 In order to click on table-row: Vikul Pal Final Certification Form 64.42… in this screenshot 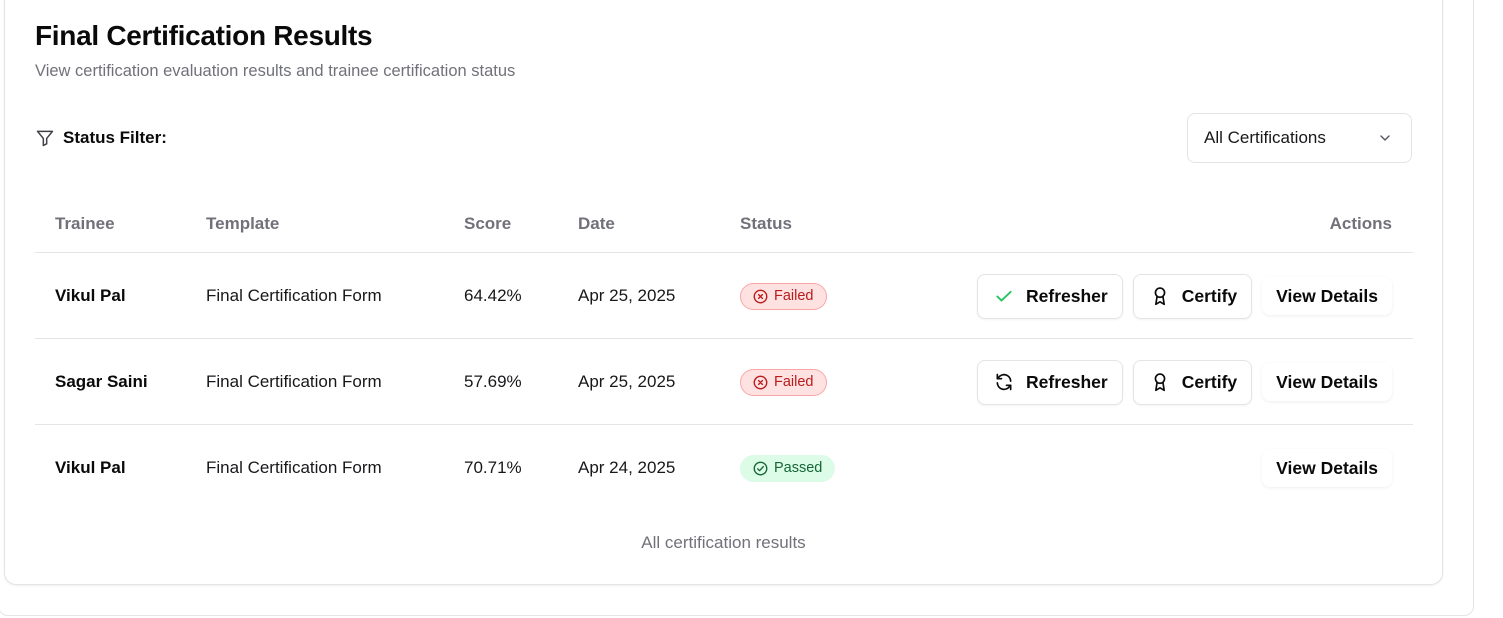, I will do `click(724, 296)`.